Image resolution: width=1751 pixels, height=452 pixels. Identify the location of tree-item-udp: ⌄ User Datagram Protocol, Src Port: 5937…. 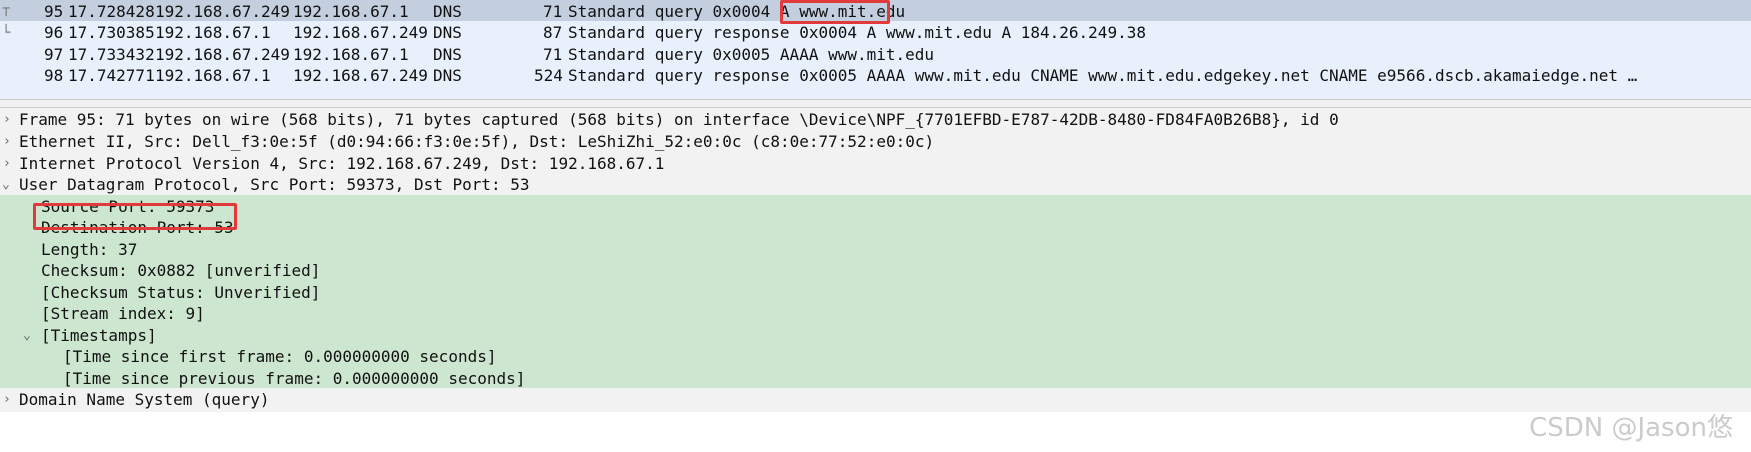
(875, 185).